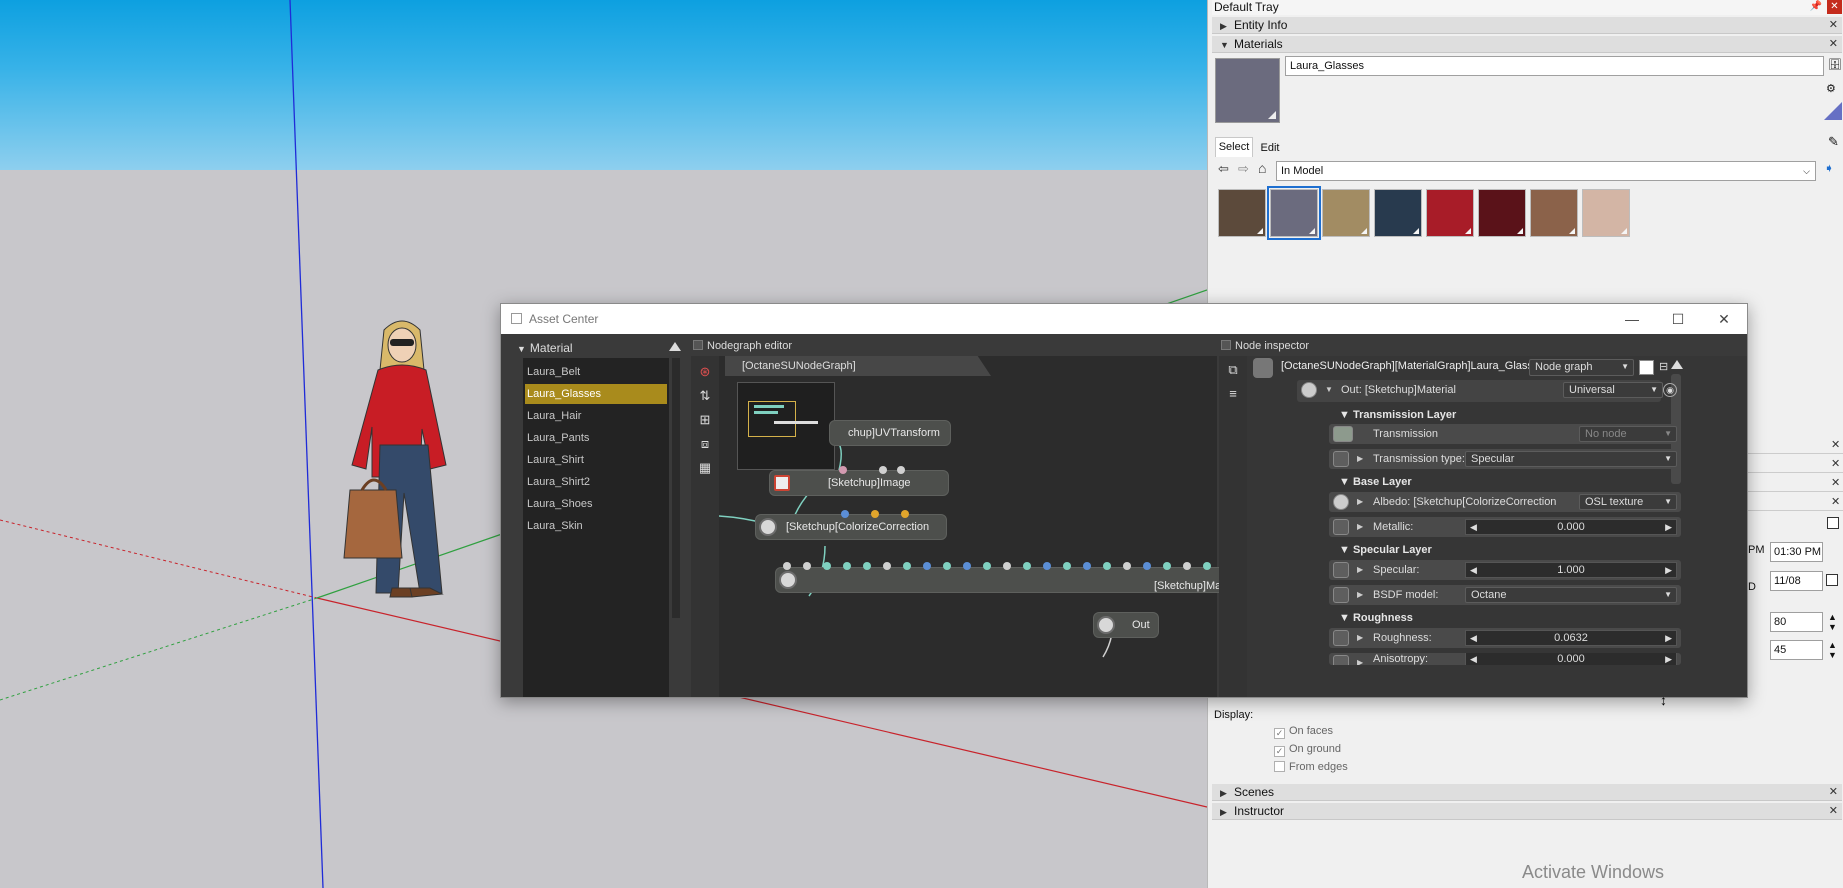 The width and height of the screenshot is (1843, 888). What do you see at coordinates (1375, 482) in the screenshot?
I see `base-layer-section: ▼ Base Layer` at bounding box center [1375, 482].